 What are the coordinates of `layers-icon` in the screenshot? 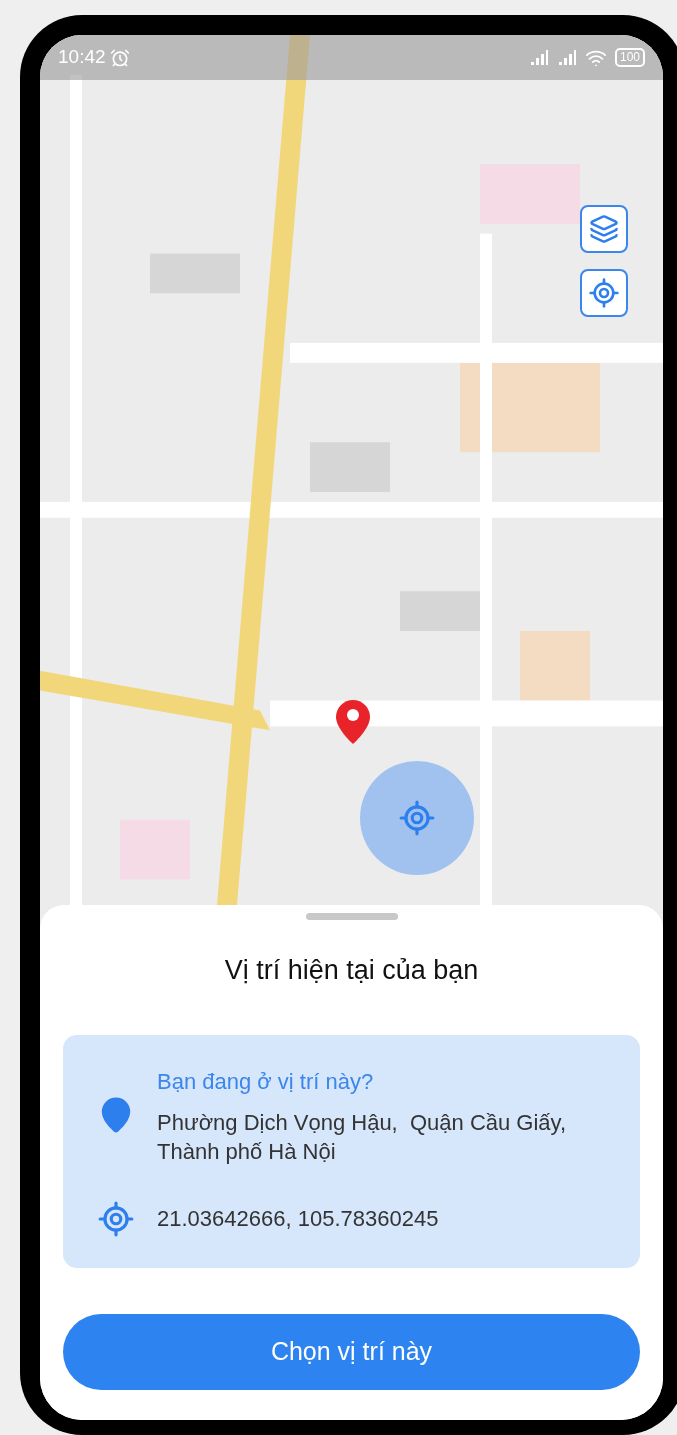 It's located at (604, 229).